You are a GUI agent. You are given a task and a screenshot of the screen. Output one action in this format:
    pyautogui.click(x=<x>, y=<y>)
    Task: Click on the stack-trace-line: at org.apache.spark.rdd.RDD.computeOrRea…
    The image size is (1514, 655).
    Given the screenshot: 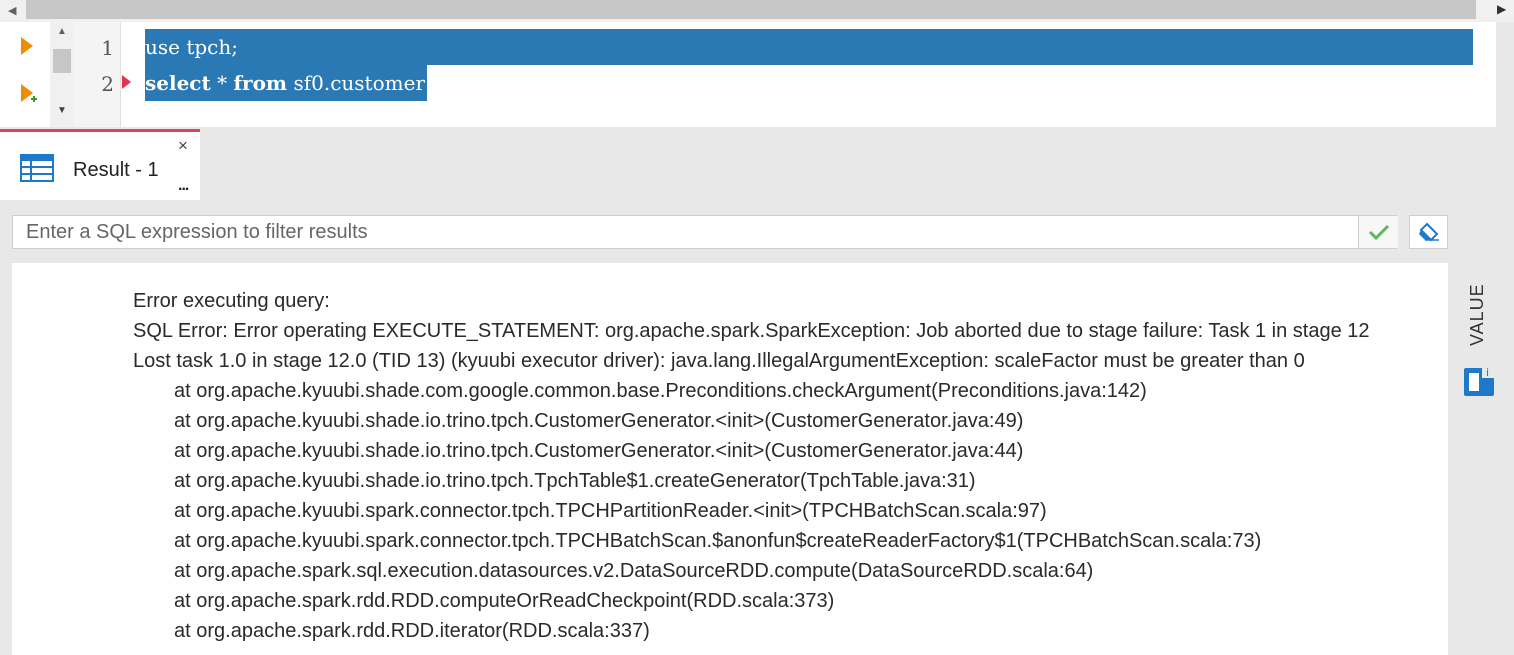 What is the action you would take?
    pyautogui.click(x=504, y=601)
    